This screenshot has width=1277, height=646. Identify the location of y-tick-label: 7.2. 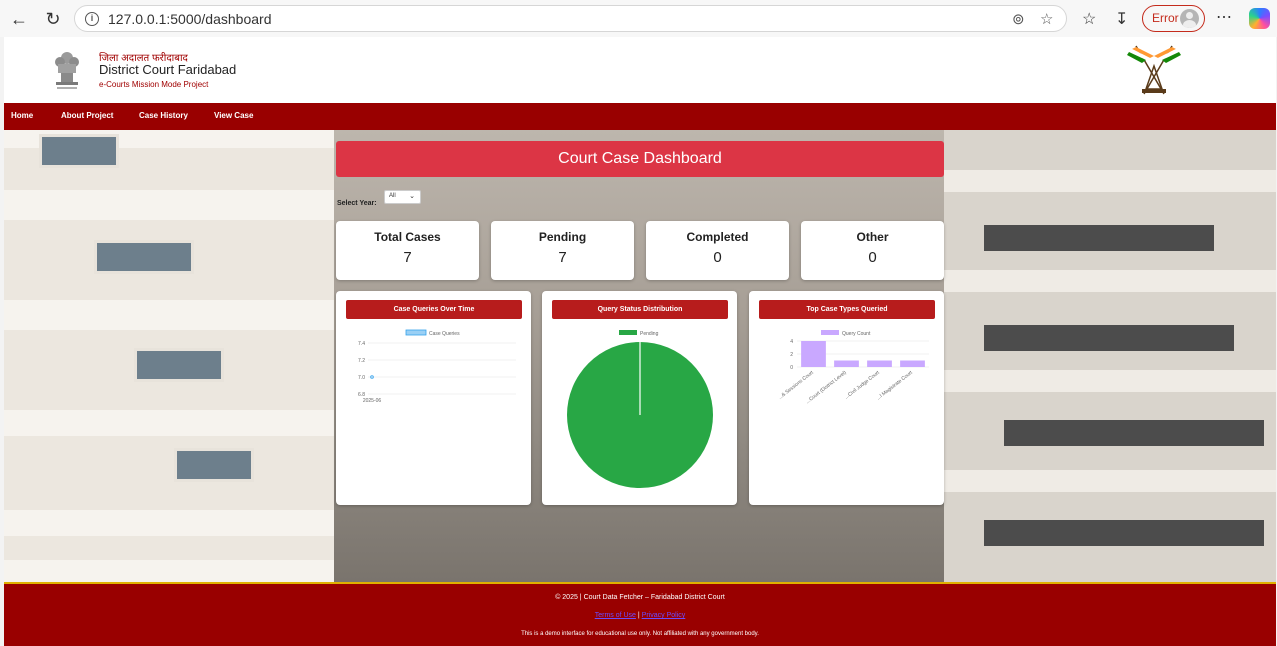
(361, 361).